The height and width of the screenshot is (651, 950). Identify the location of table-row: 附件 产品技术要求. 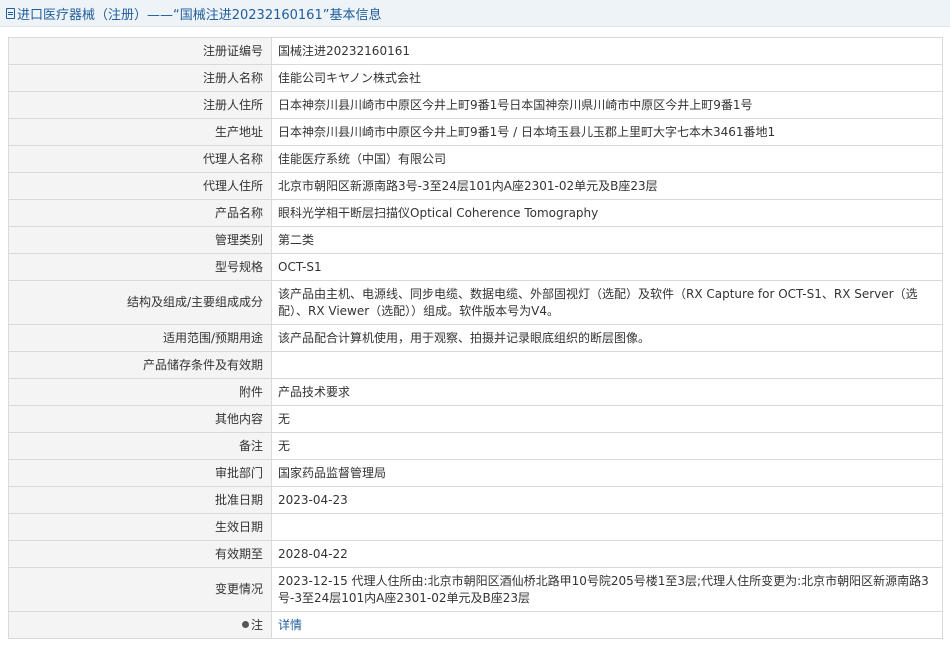
(475, 392).